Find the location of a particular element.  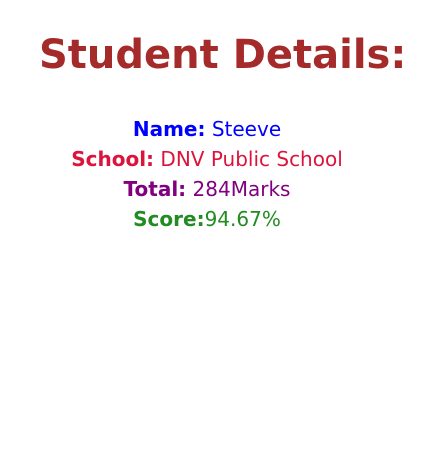

total-value: 284Marks is located at coordinates (241, 189).